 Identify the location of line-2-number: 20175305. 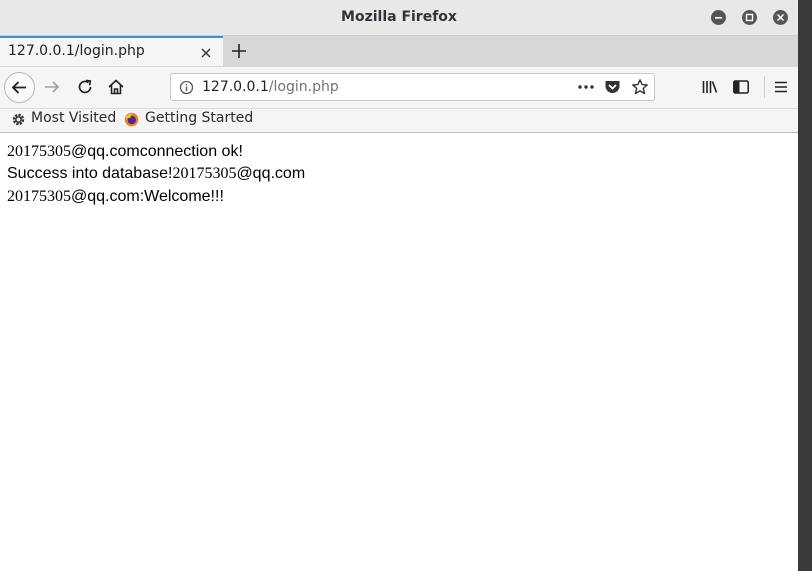
(204, 173).